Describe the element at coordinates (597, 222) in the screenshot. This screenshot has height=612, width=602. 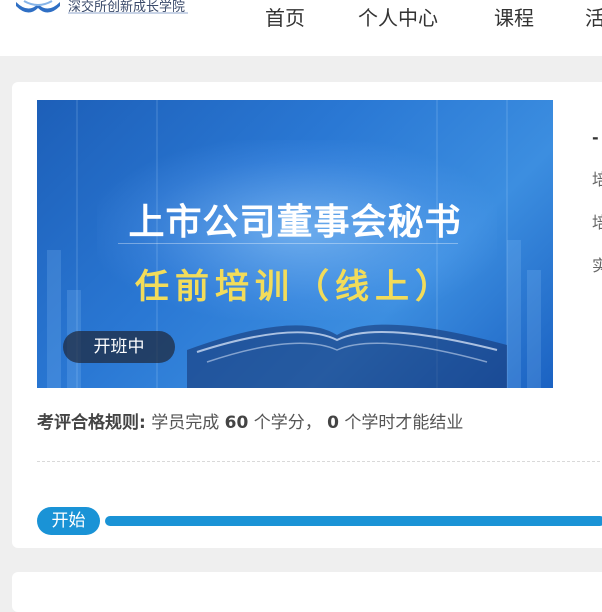
I see `course-info-fragment-2: 培` at that location.